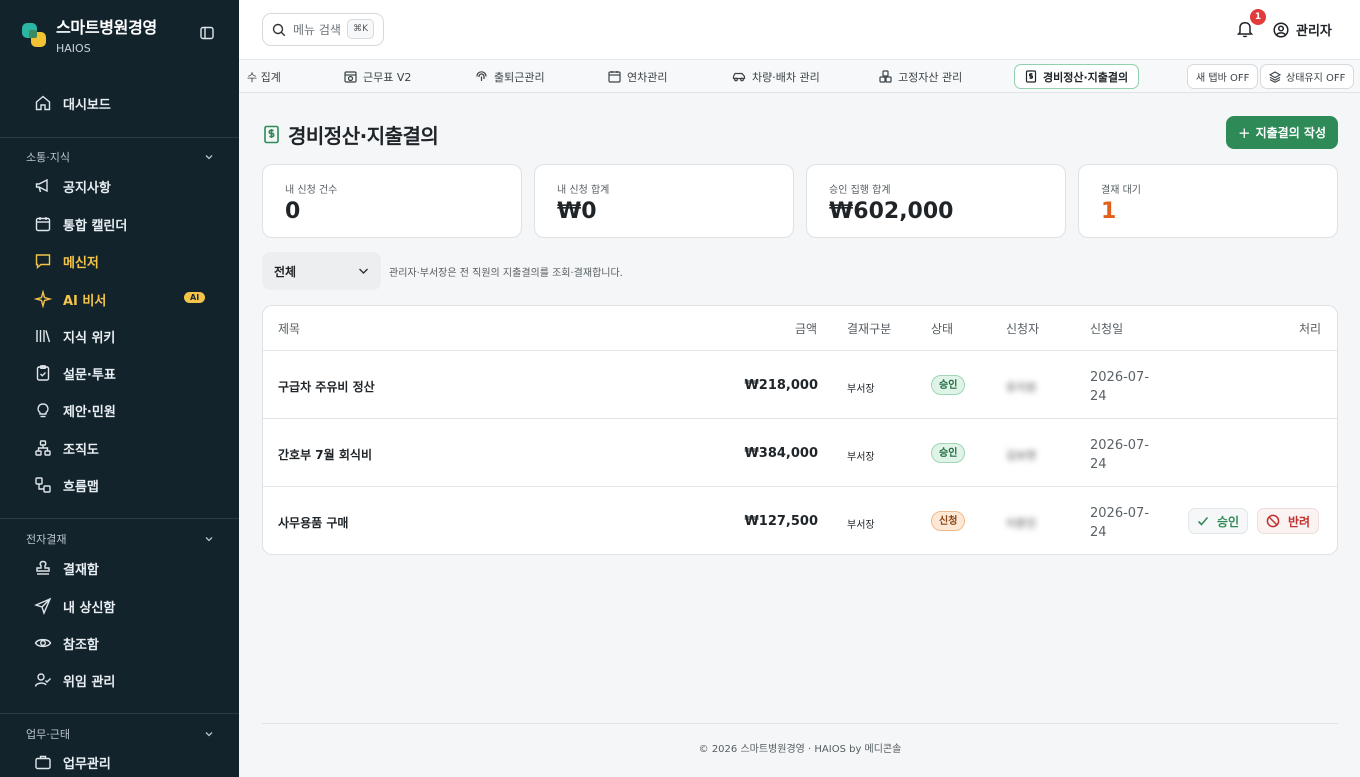  I want to click on stat-label: 내 신청 합계, so click(583, 190).